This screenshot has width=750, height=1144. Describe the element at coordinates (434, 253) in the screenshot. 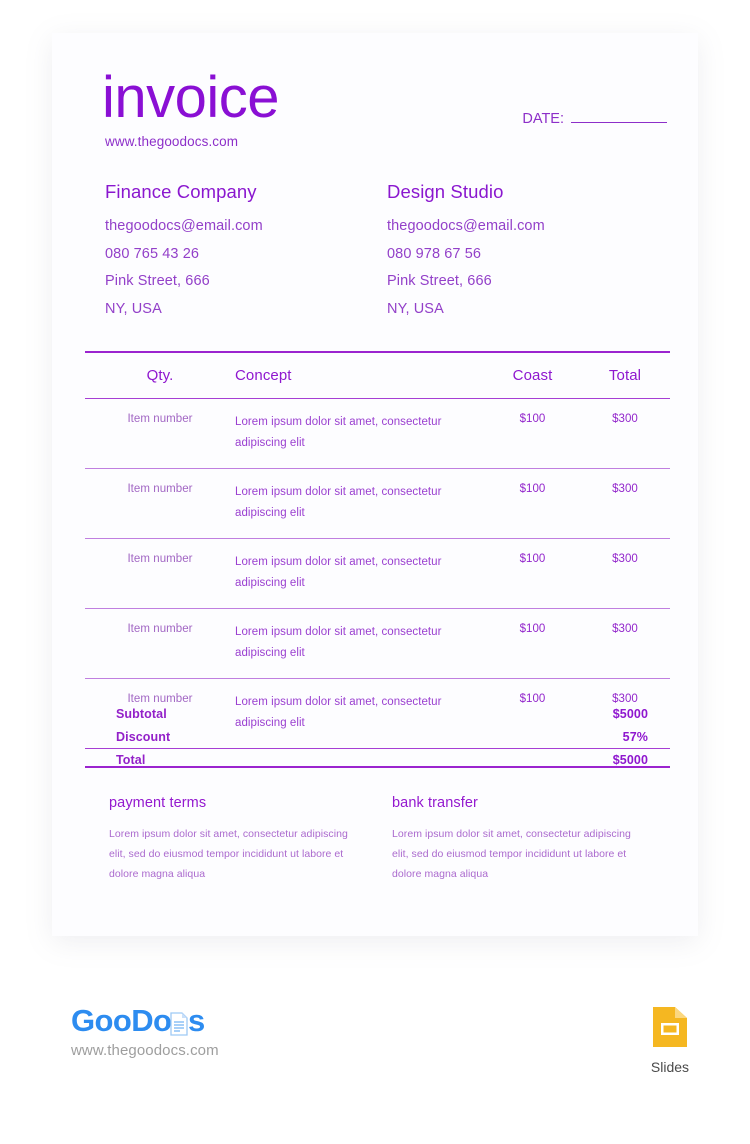

I see `party-phone: 080 978 67 56` at that location.